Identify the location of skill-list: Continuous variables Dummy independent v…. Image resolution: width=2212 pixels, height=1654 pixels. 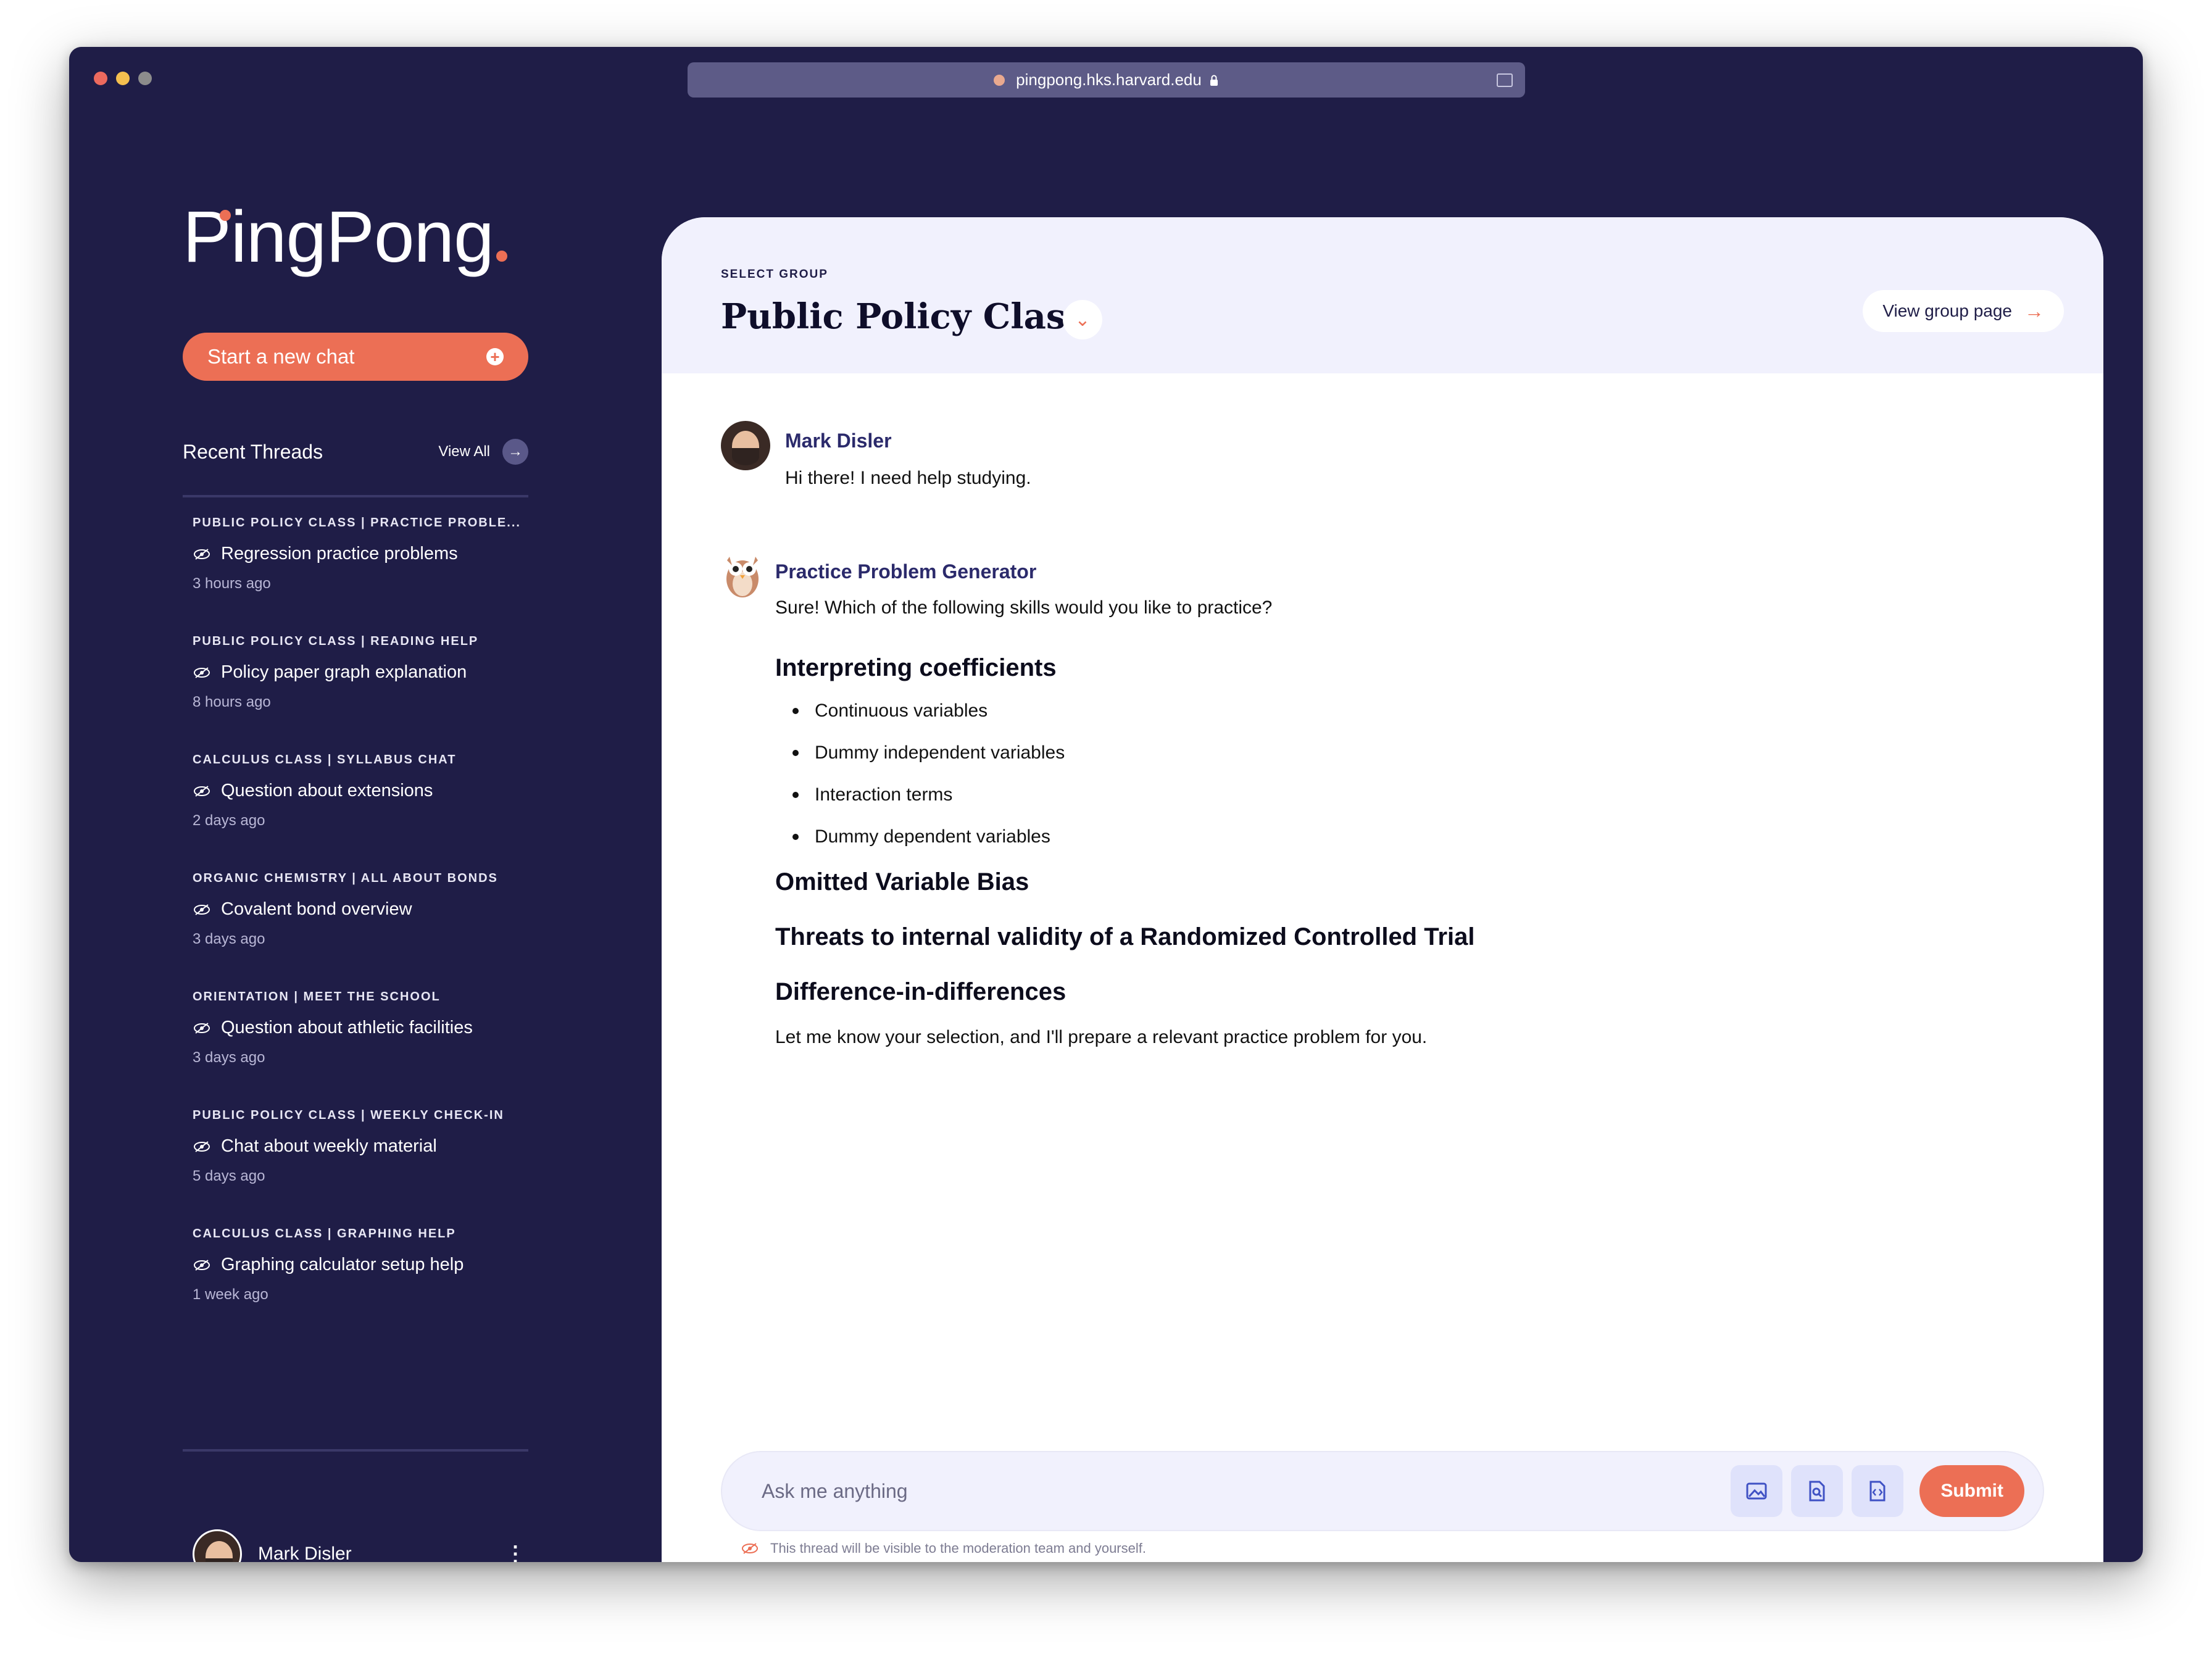
(1215, 773).